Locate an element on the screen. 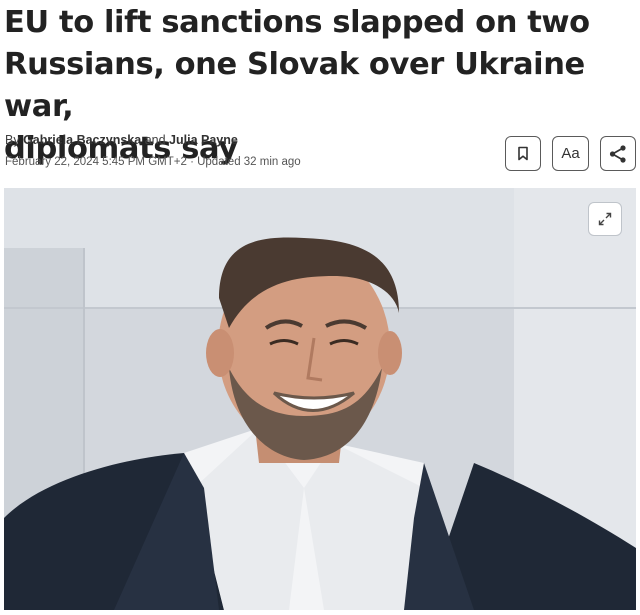 Image resolution: width=640 pixels, height=615 pixels. author-link-1: Gabriela Baczynska is located at coordinates (82, 140).